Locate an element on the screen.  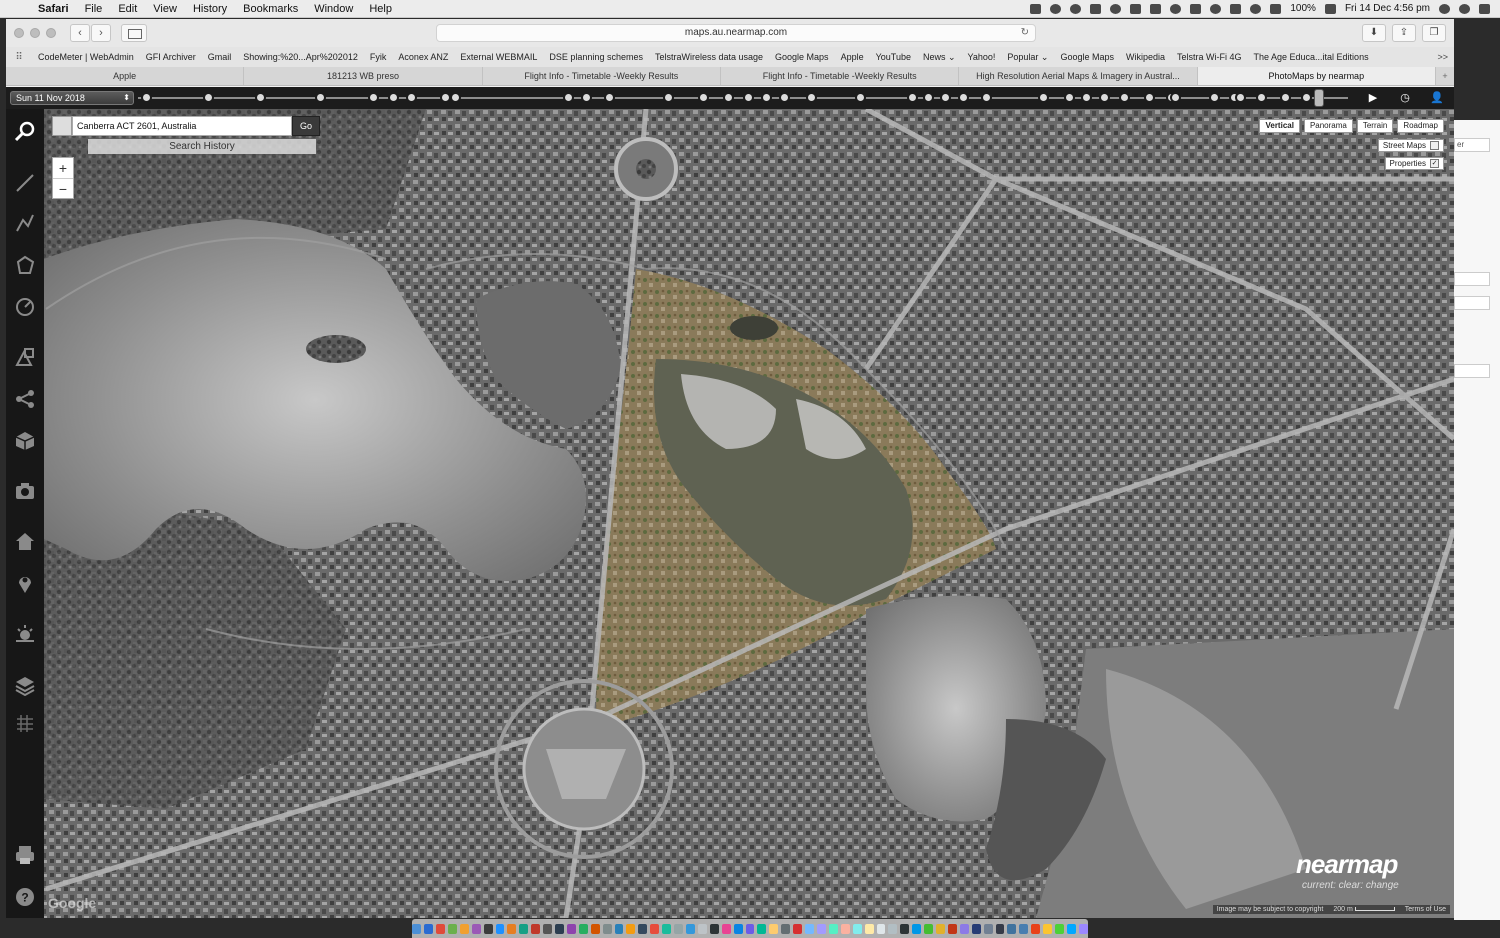
bluetooth-icon is located at coordinates (1216, 8).